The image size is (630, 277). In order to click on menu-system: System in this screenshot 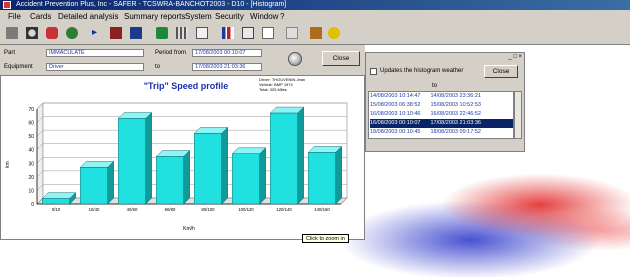, I will do `click(198, 16)`.